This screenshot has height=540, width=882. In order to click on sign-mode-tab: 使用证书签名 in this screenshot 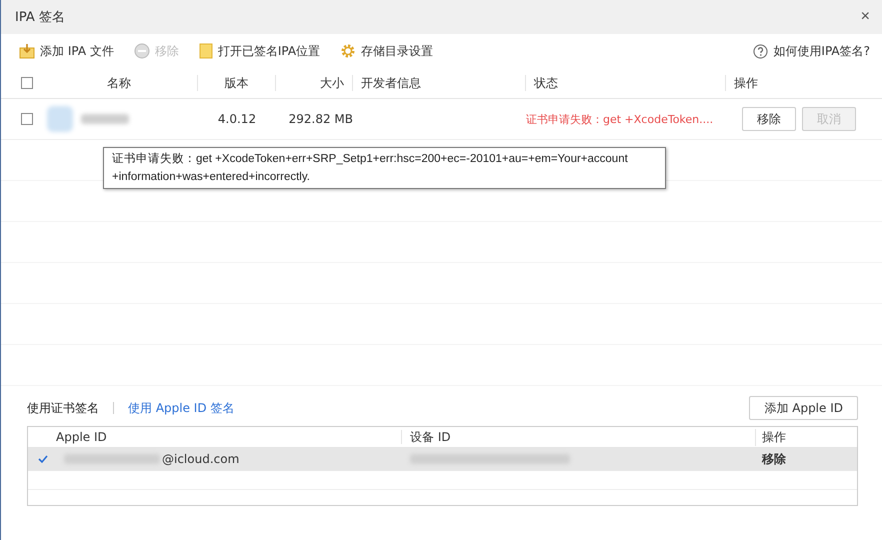, I will do `click(63, 408)`.